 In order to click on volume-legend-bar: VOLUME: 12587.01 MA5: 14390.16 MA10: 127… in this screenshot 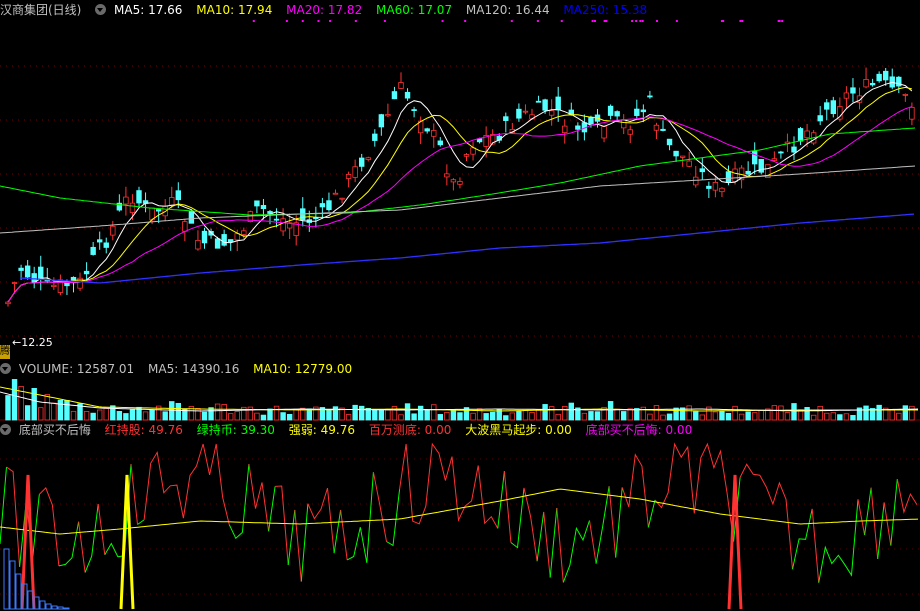, I will do `click(460, 369)`.